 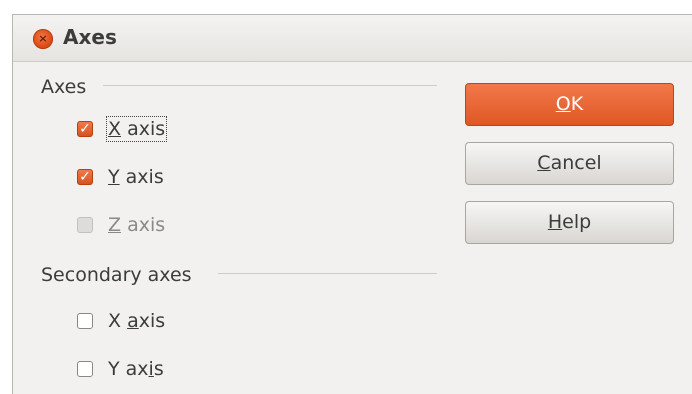 What do you see at coordinates (569, 163) in the screenshot?
I see `cancel-button: Cancel` at bounding box center [569, 163].